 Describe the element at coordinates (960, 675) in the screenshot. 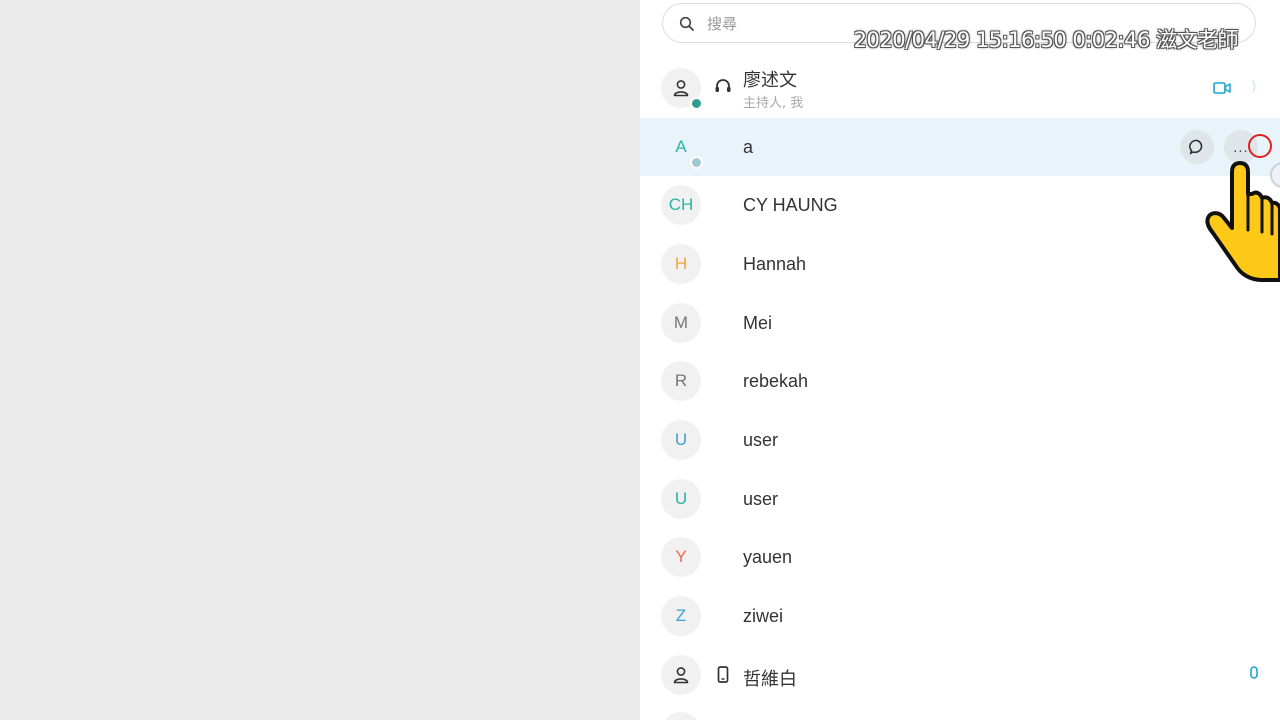

I see `participant-row: 哲維白` at that location.